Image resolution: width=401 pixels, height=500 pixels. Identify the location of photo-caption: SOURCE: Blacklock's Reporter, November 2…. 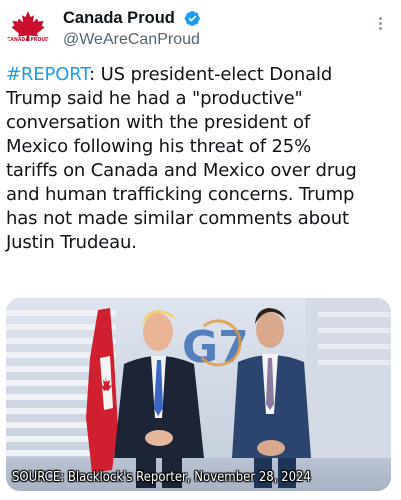
(161, 477).